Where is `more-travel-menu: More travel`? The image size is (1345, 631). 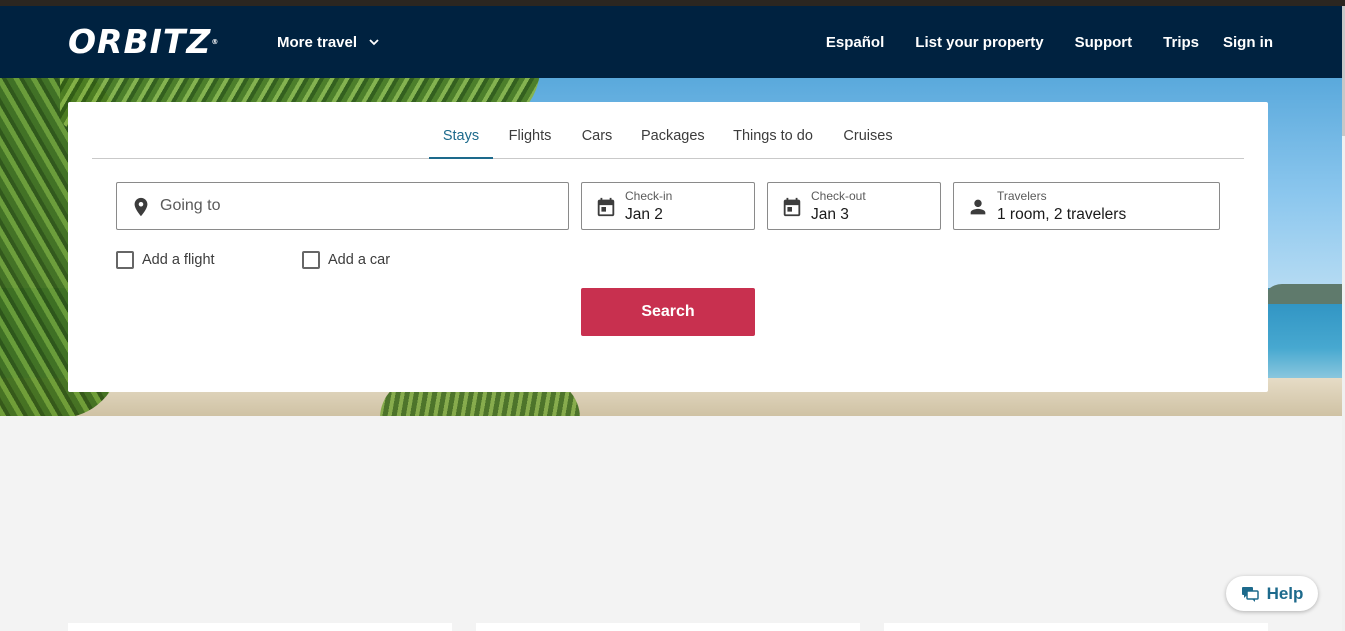
more-travel-menu: More travel is located at coordinates (329, 42).